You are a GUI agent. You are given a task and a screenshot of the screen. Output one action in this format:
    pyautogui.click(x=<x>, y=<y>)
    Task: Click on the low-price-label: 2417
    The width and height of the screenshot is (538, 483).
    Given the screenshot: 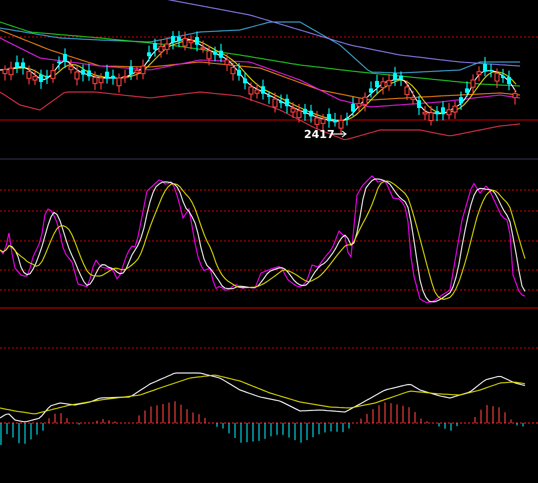 What is the action you would take?
    pyautogui.click(x=319, y=134)
    